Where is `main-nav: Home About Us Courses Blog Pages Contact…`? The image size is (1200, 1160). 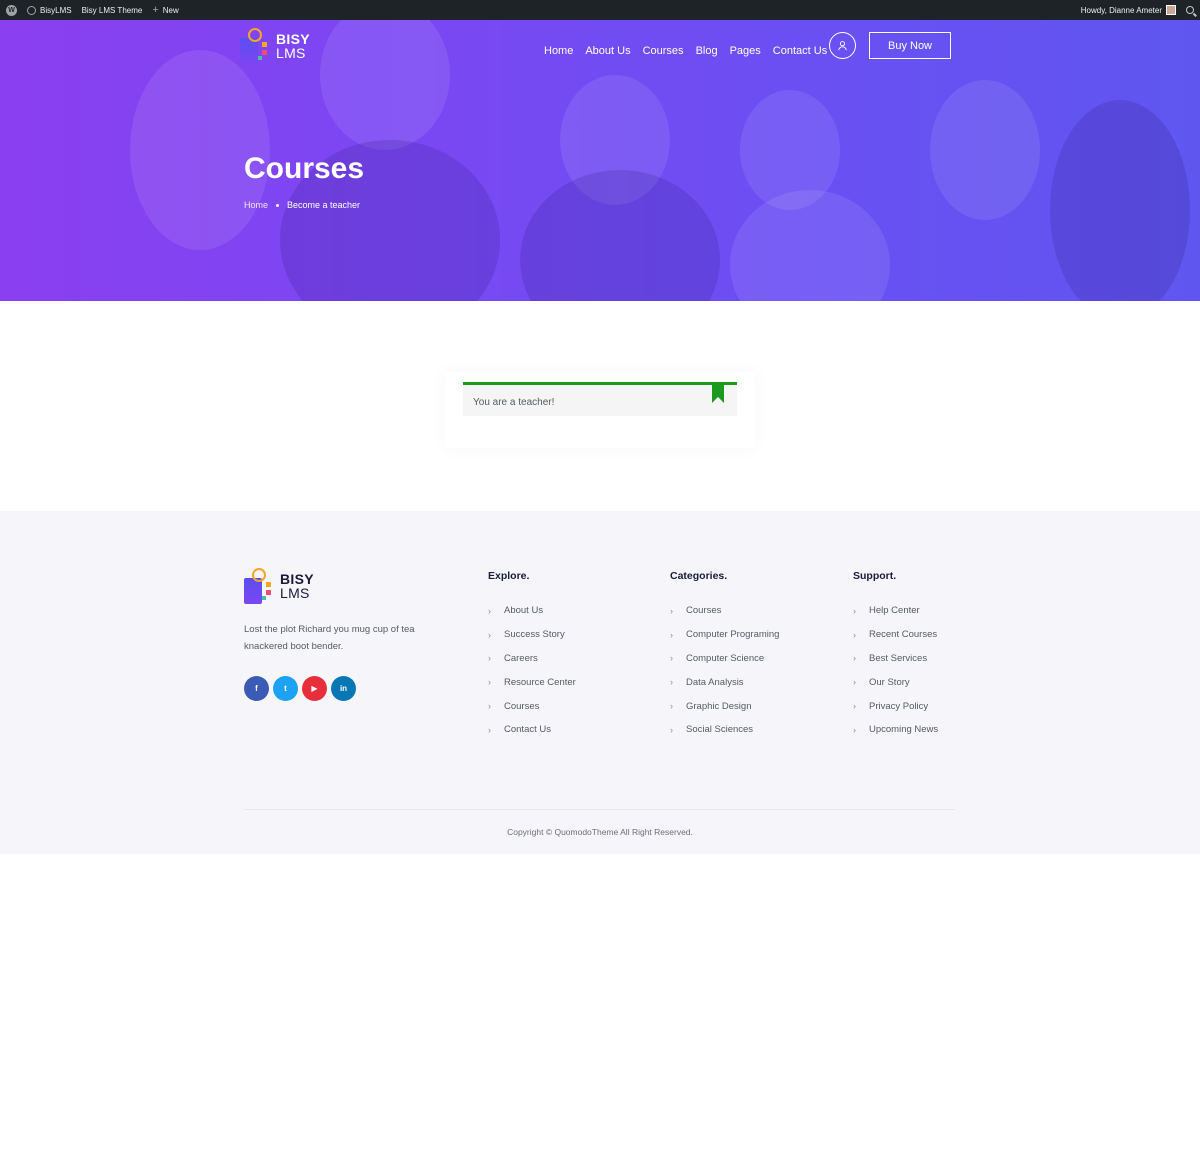 main-nav: Home About Us Courses Blog Pages Contact… is located at coordinates (685, 51).